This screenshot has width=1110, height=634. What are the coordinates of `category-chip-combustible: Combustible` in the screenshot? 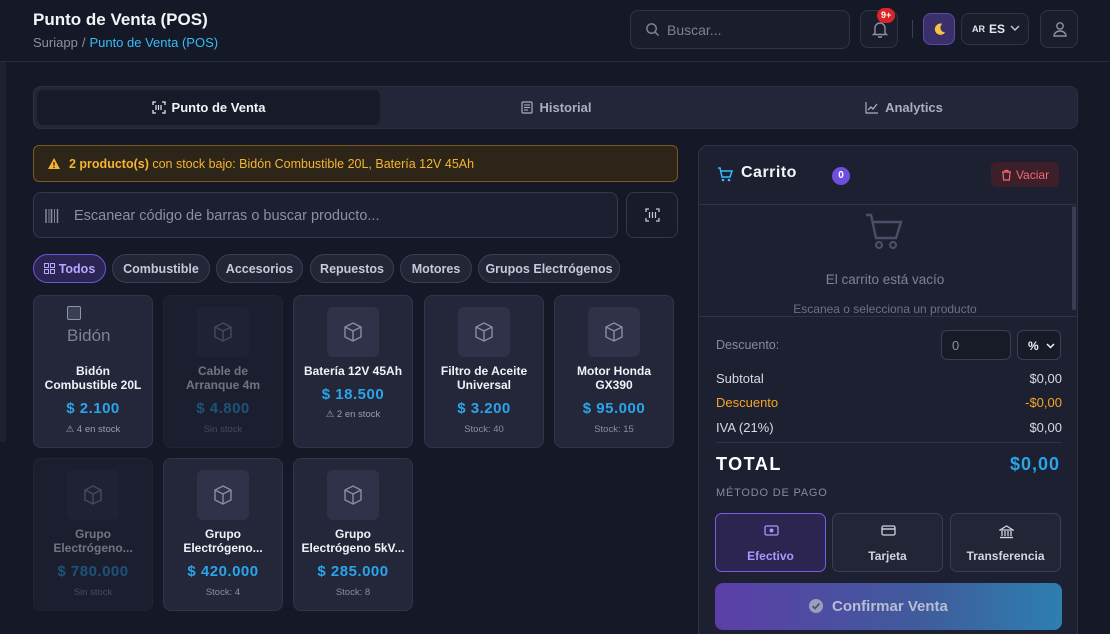 It's located at (161, 268).